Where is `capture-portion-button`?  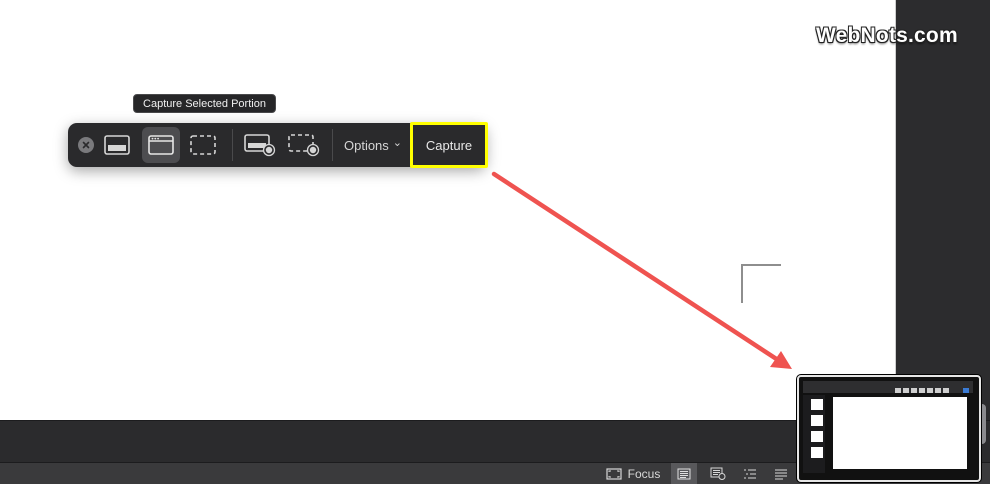 capture-portion-button is located at coordinates (203, 145).